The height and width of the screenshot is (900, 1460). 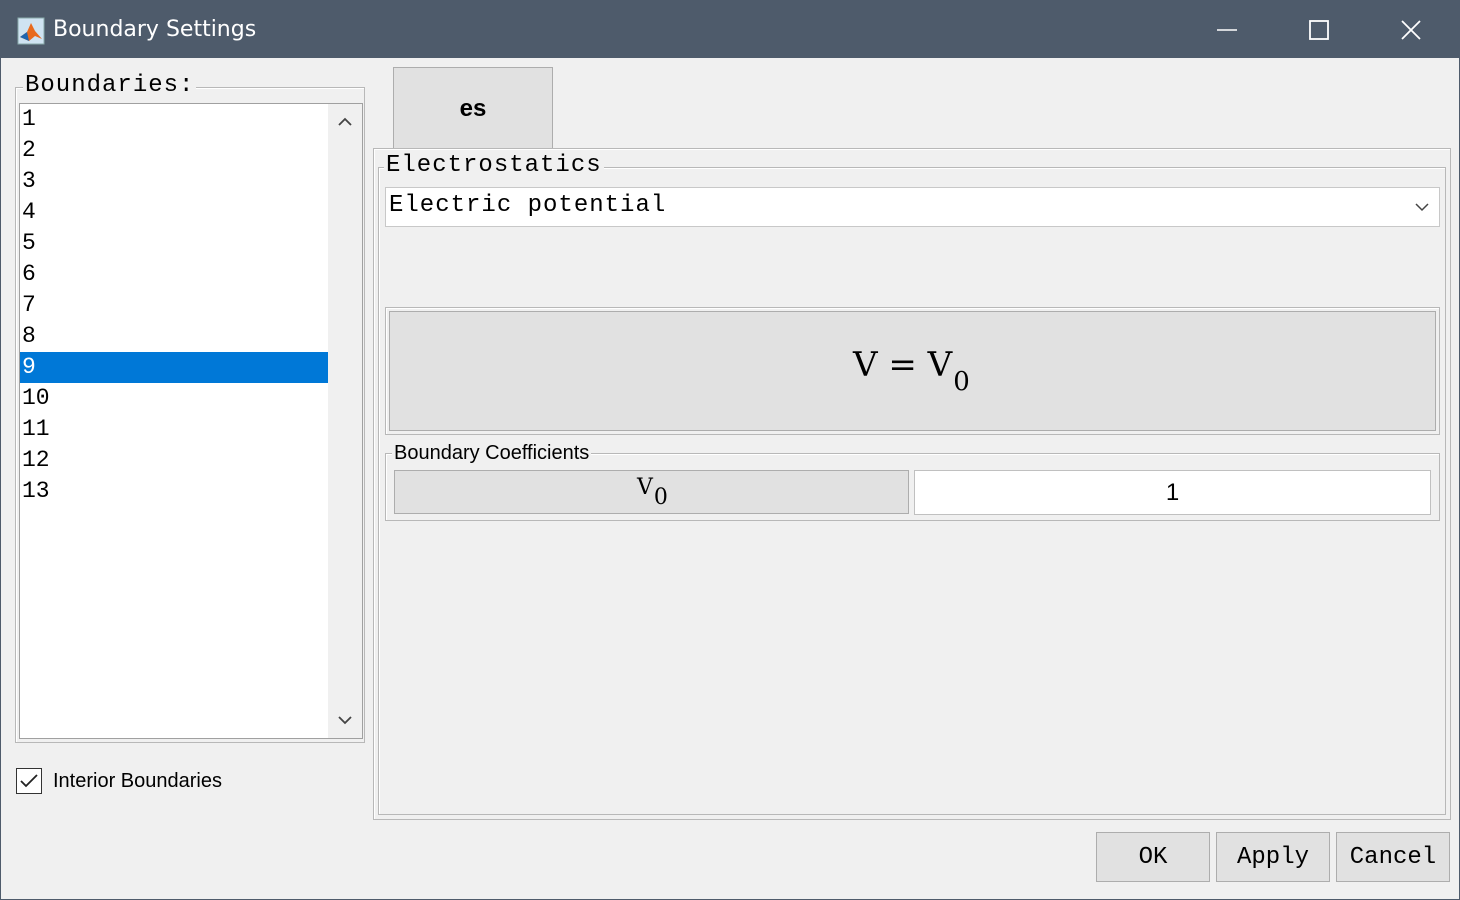 What do you see at coordinates (174, 336) in the screenshot?
I see `list-item: 8` at bounding box center [174, 336].